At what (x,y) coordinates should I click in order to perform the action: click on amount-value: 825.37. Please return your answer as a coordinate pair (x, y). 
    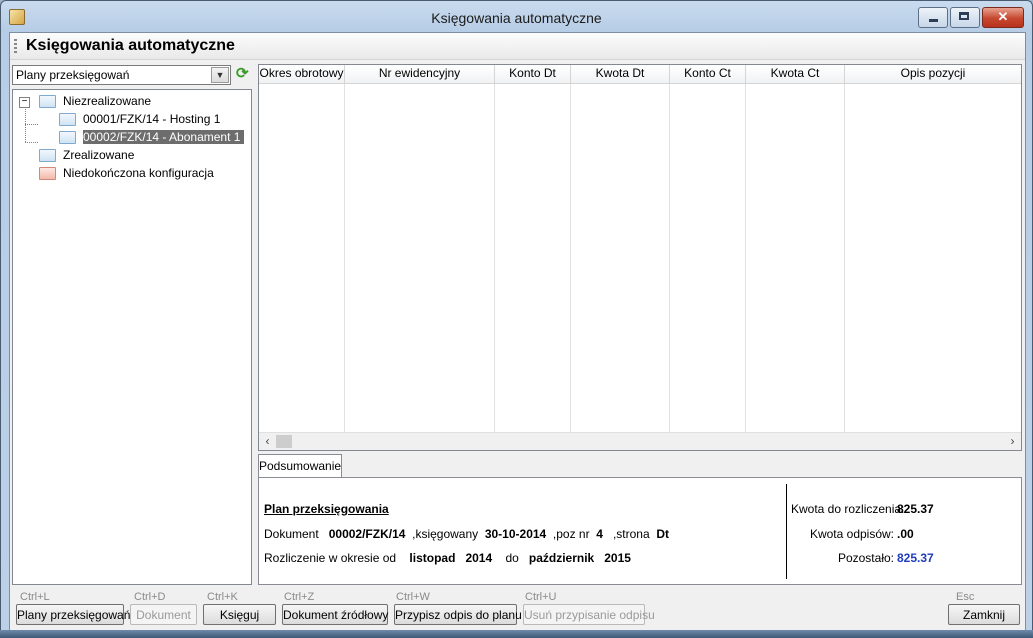
    Looking at the image, I should click on (915, 509).